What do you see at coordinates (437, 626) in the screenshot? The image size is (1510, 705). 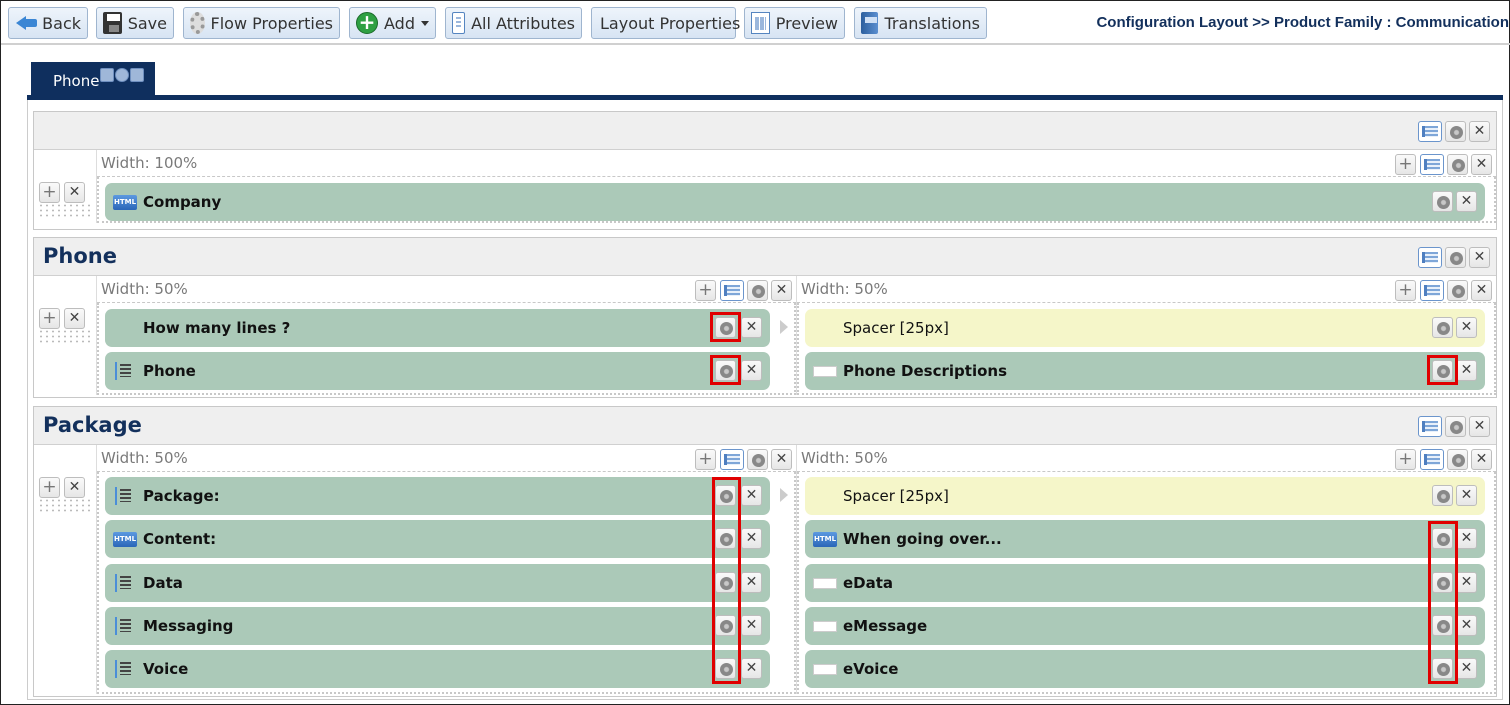 I see `field-messaging: Messaging` at bounding box center [437, 626].